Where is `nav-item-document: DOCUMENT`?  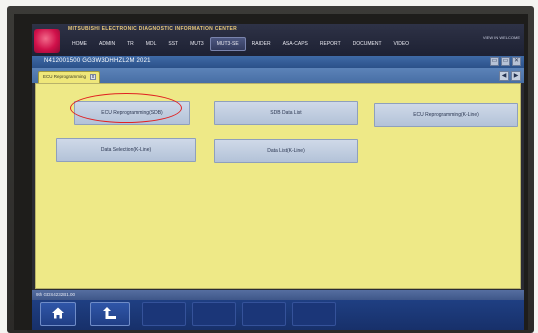
nav-item-document: DOCUMENT is located at coordinates (367, 44).